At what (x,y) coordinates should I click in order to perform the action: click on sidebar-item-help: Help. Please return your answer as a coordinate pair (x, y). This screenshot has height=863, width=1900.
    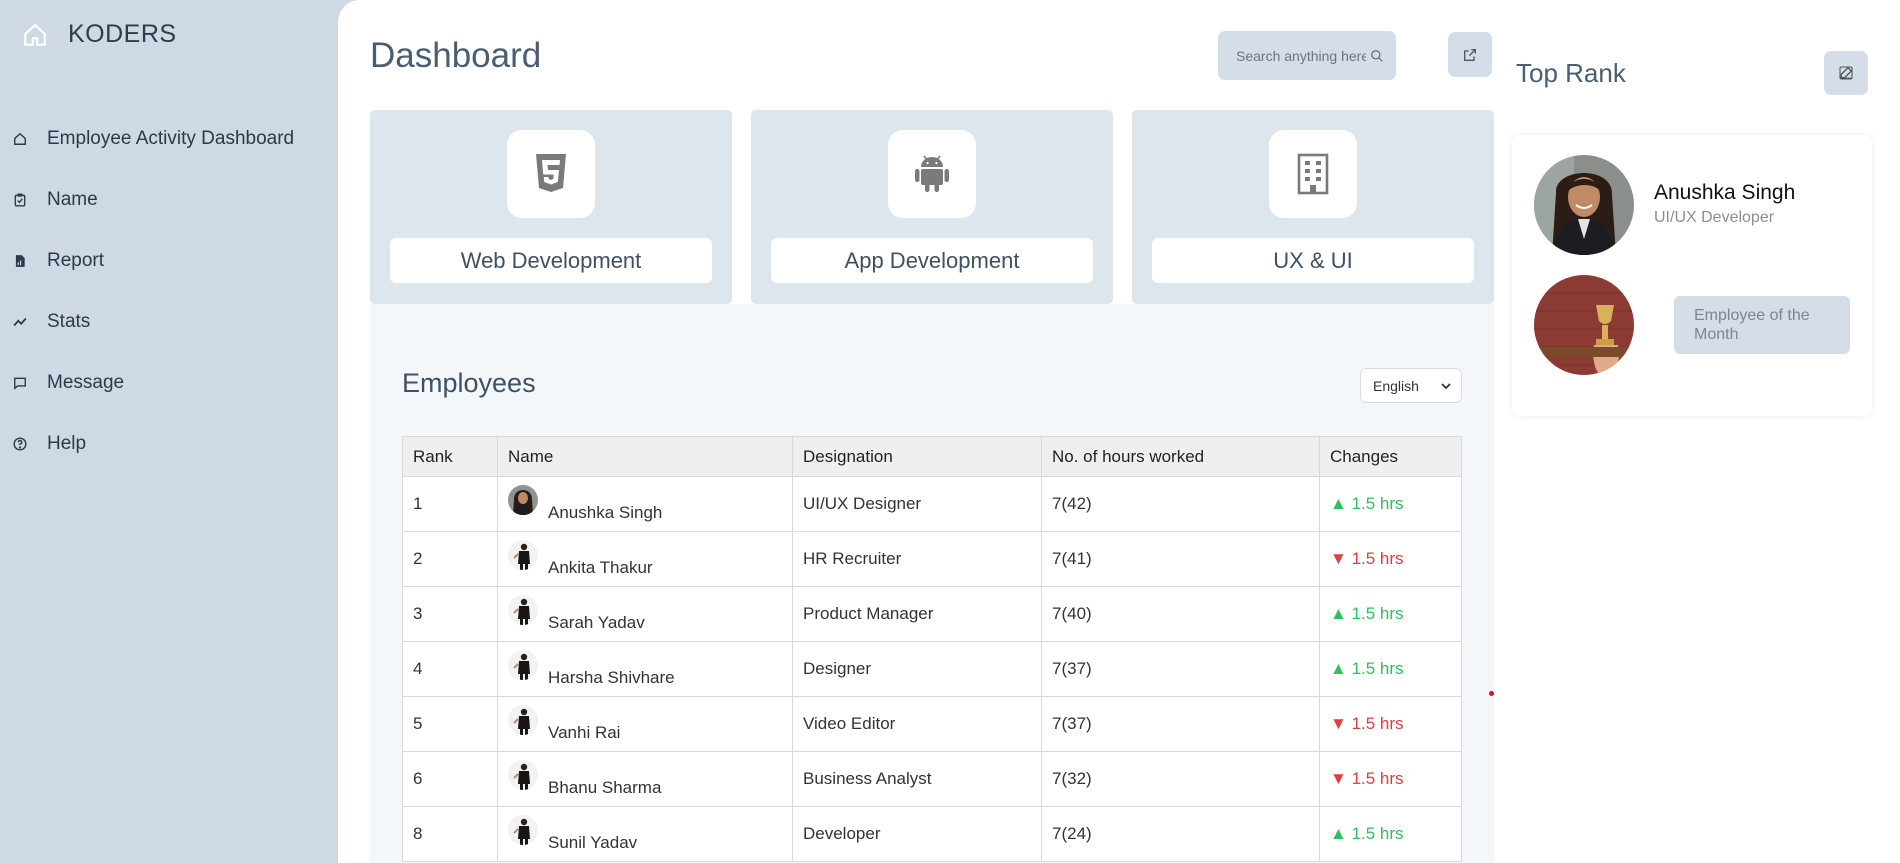
    Looking at the image, I should click on (169, 443).